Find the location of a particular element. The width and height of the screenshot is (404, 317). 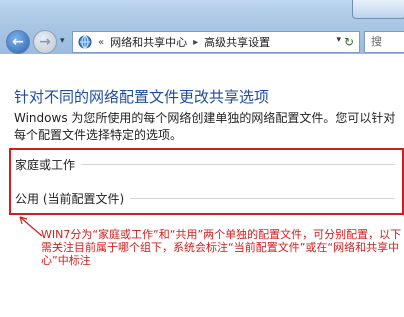

profile-label: 公用 (当前配置文件) is located at coordinates (70, 199).